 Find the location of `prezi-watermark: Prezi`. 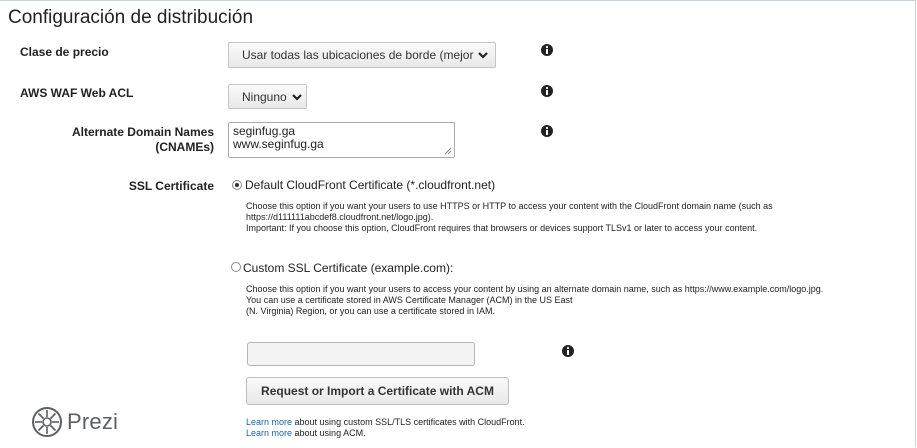

prezi-watermark: Prezi is located at coordinates (75, 422).